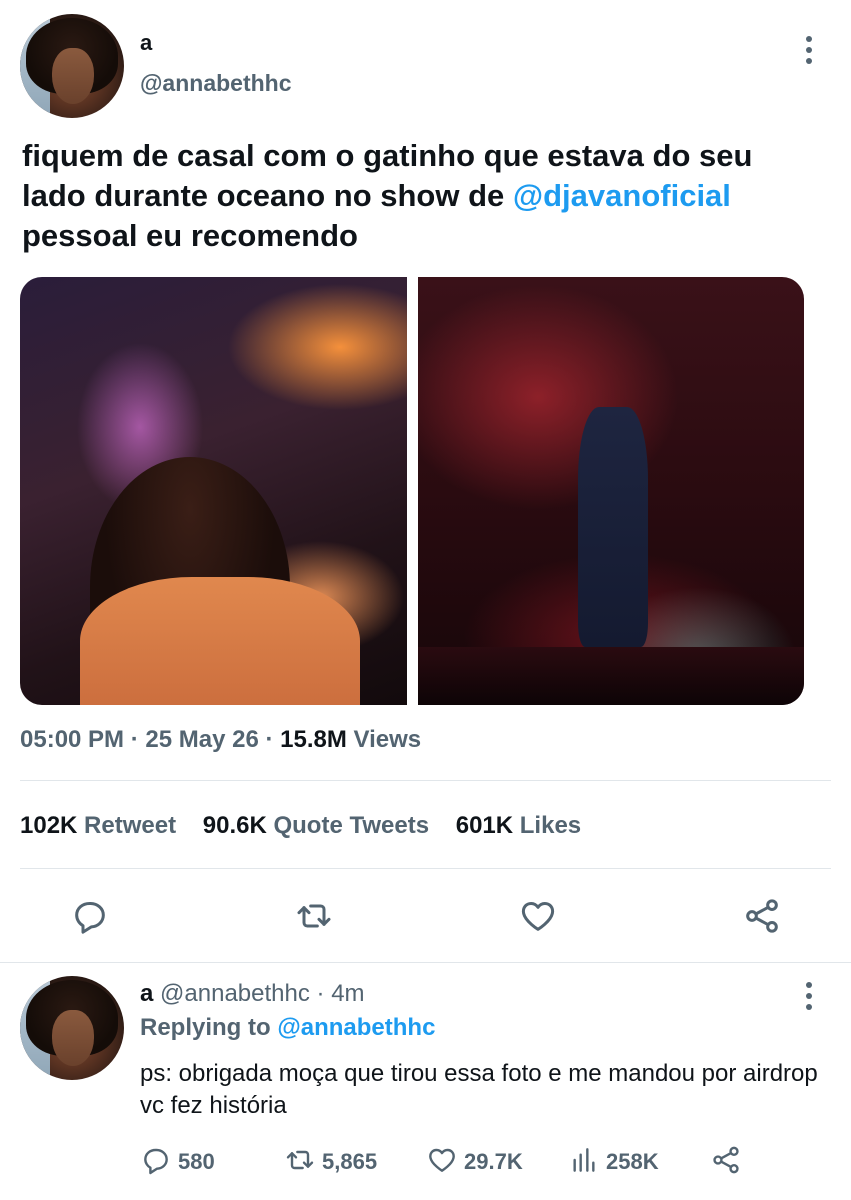 Image resolution: width=851 pixels, height=1200 pixels. What do you see at coordinates (584, 1162) in the screenshot?
I see `views-icon` at bounding box center [584, 1162].